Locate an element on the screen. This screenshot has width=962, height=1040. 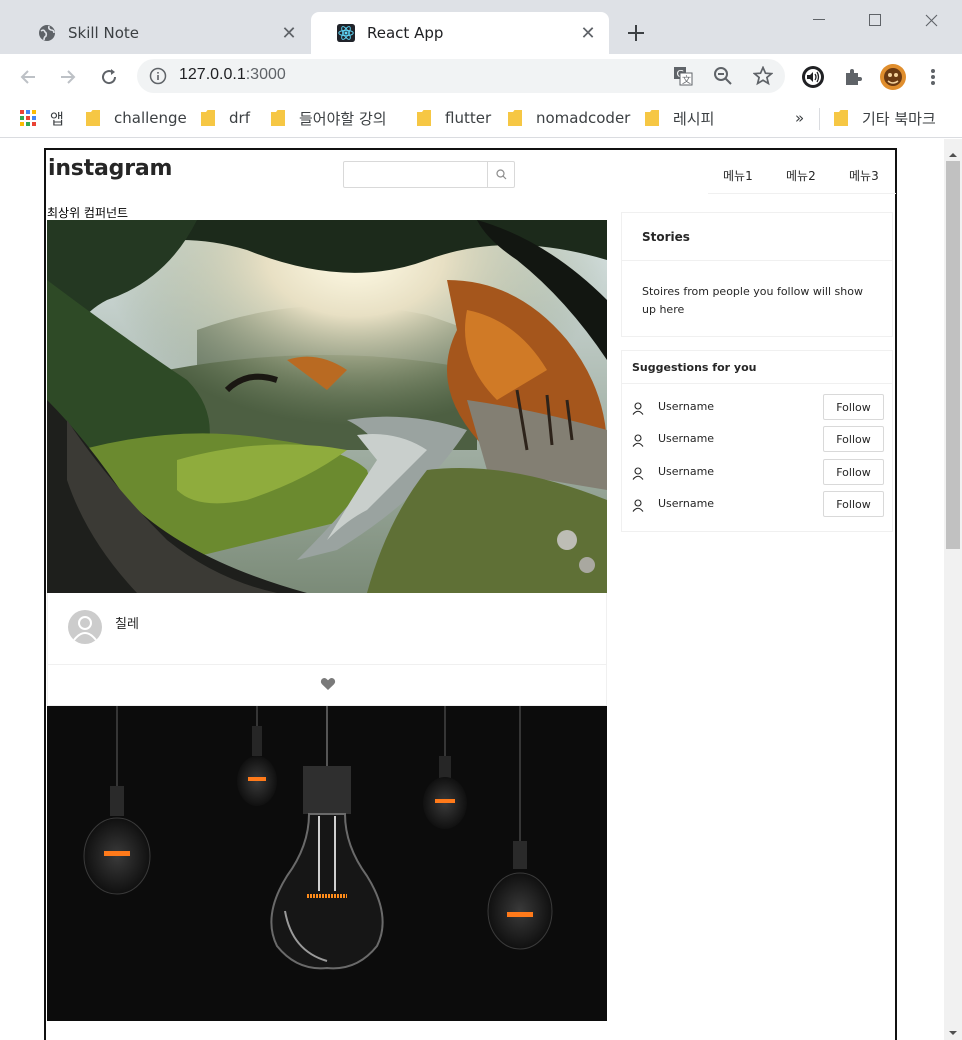
tab-strip: Skill Note ✕ React App ✕ is located at coordinates (481, 27).